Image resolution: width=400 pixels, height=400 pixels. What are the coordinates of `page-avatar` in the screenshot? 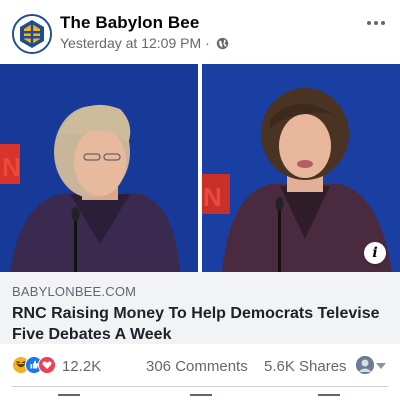 It's located at (32, 34).